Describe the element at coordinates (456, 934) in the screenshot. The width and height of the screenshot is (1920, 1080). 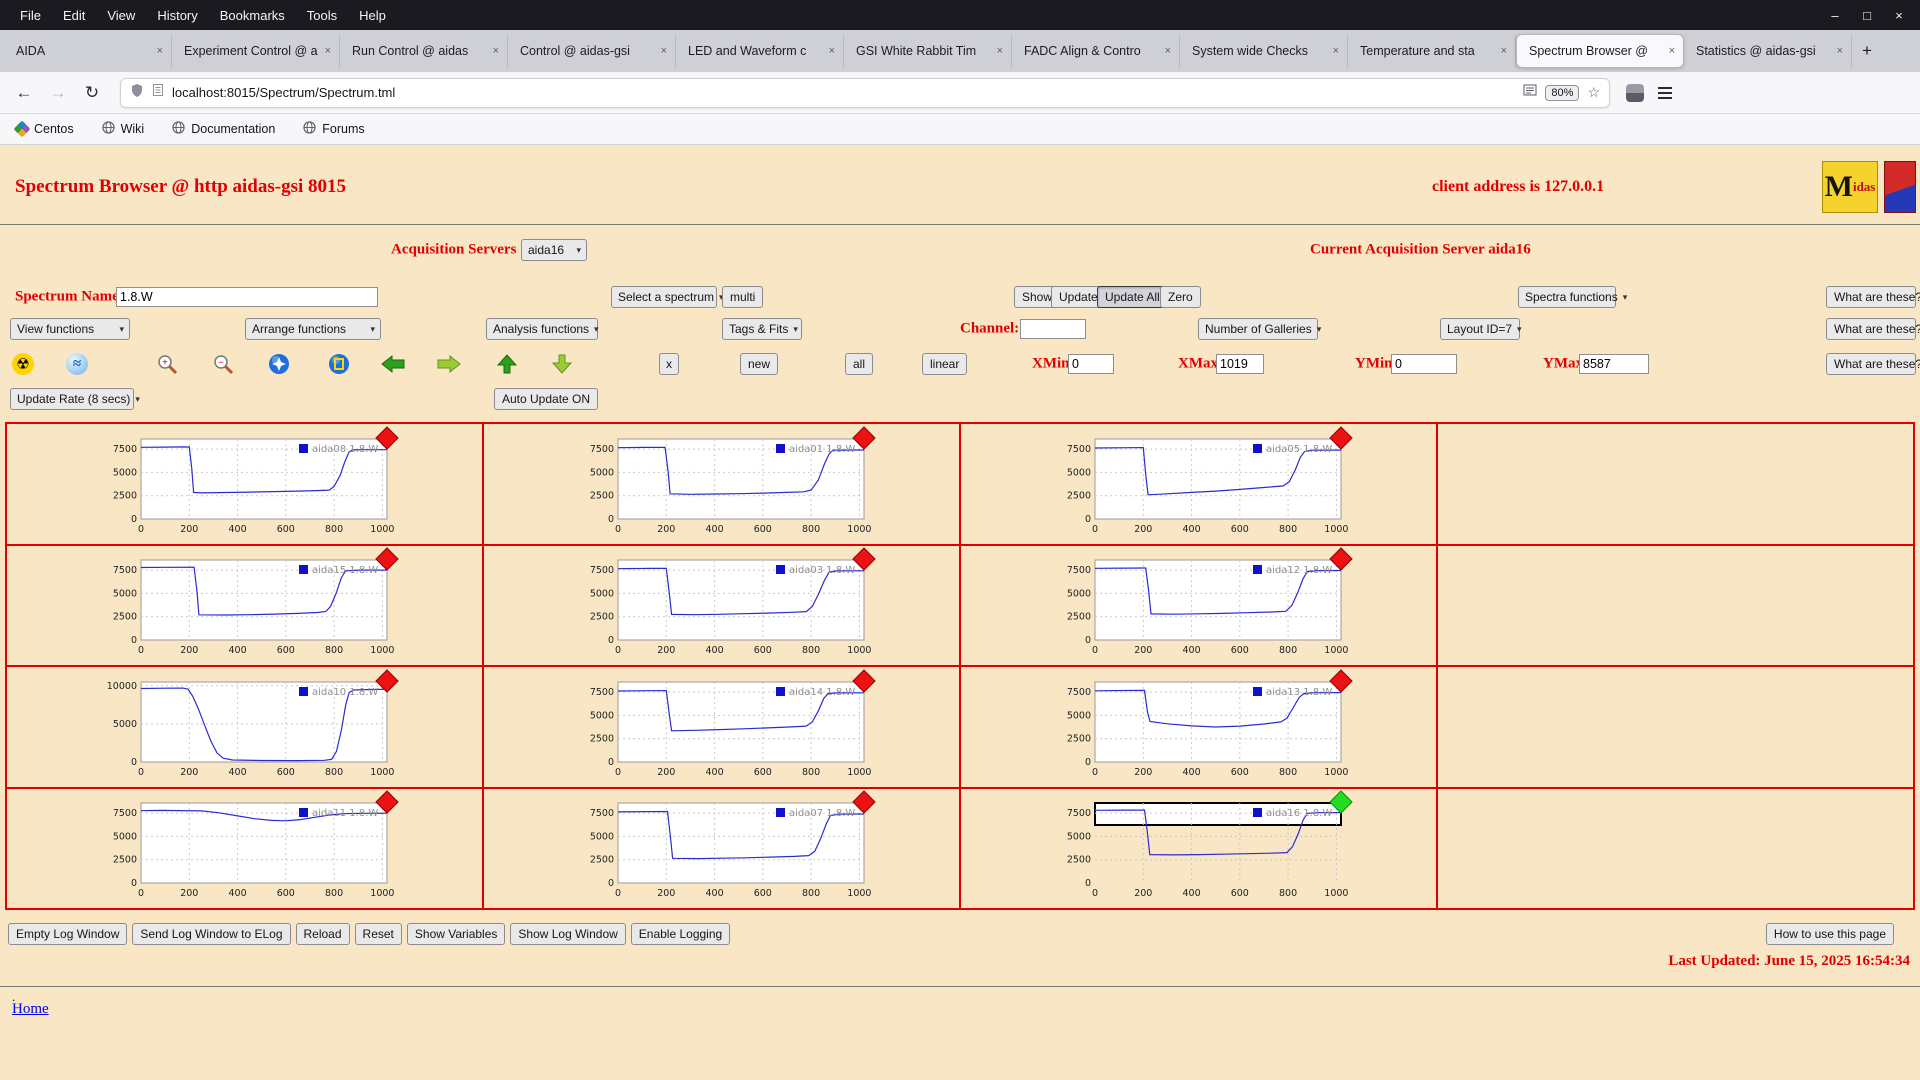
I see `show-variables-button: Show Variables` at that location.